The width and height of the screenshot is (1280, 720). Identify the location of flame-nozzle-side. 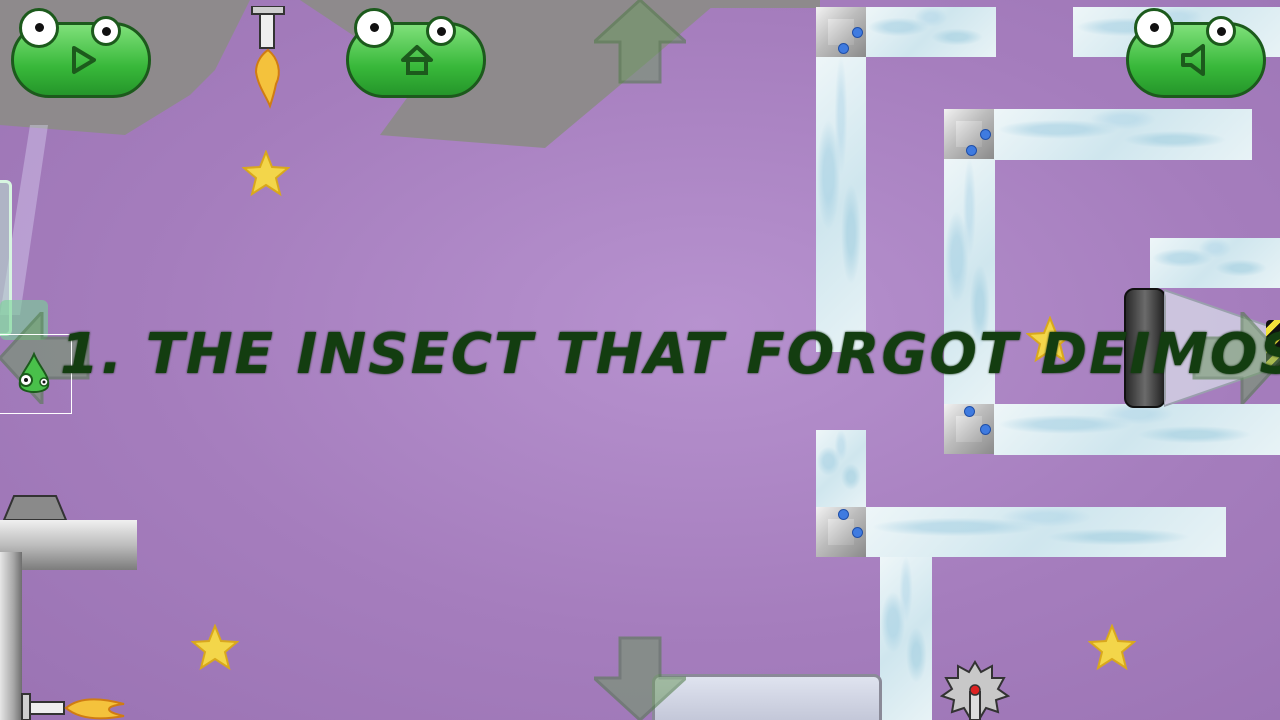
(73, 706).